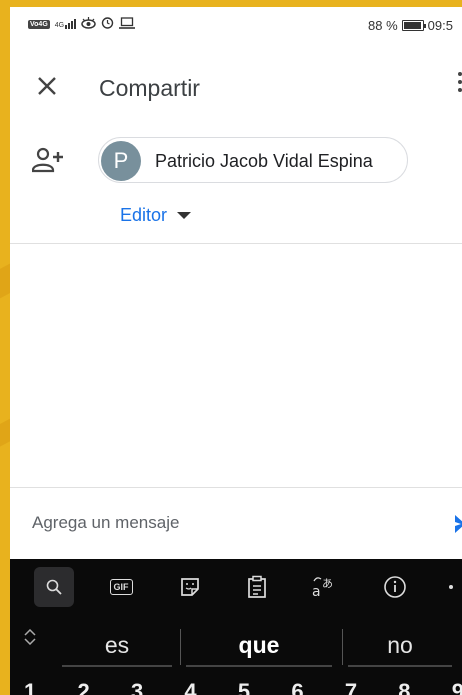 Image resolution: width=462 pixels, height=695 pixels. I want to click on key-6: 6, so click(297, 687).